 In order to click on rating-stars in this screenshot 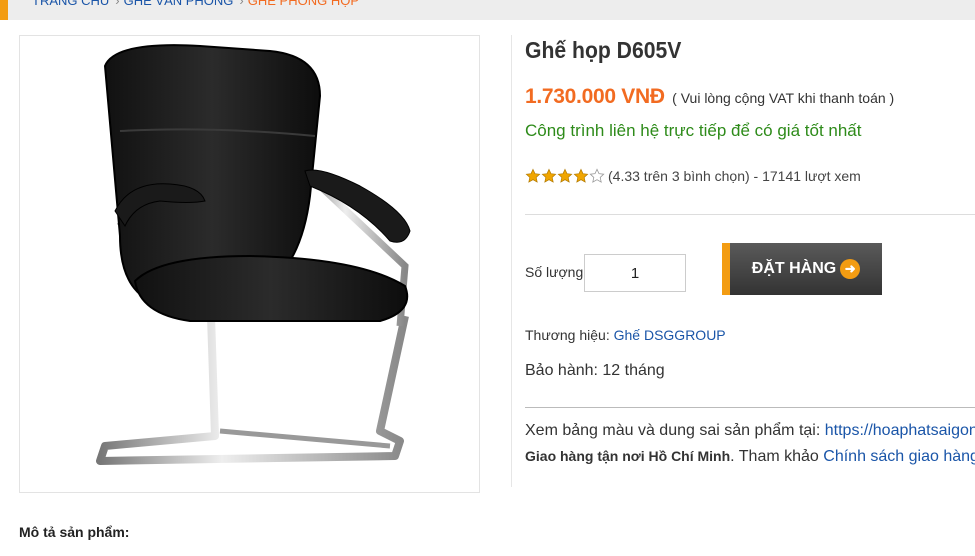, I will do `click(565, 176)`.